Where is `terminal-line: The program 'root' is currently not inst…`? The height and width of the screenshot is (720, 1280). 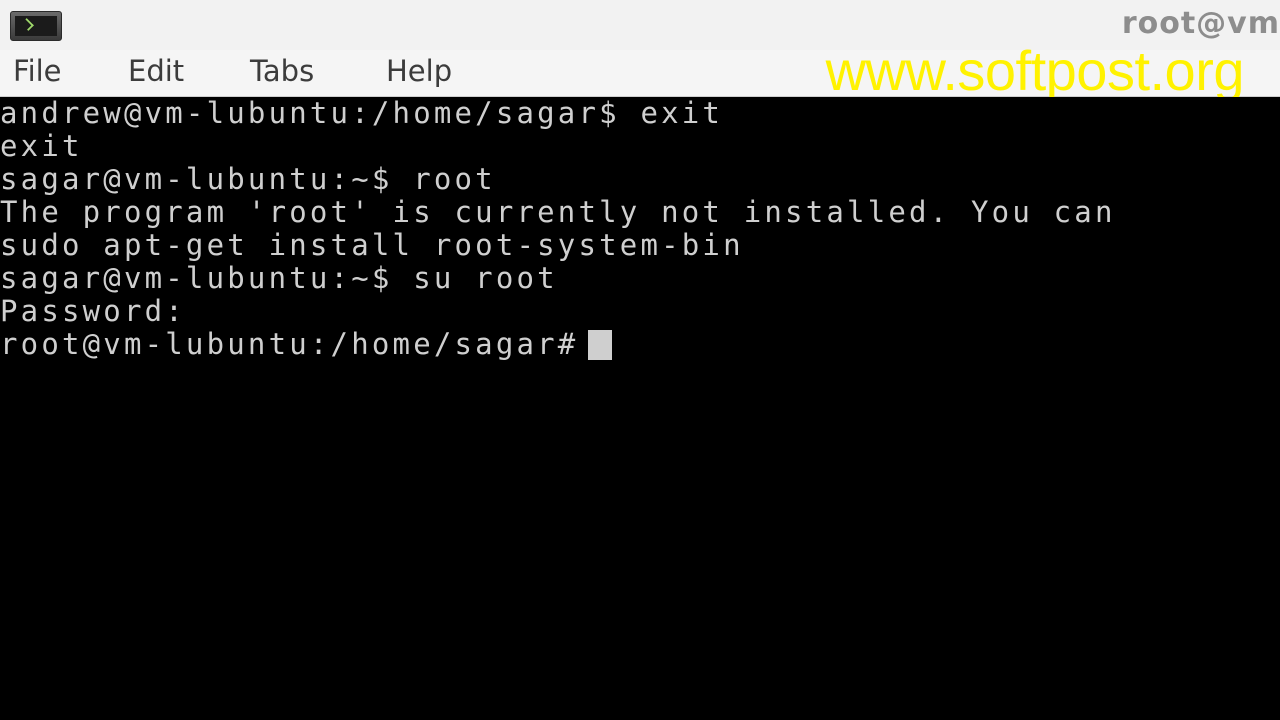
terminal-line: The program 'root' is currently not inst… is located at coordinates (558, 212).